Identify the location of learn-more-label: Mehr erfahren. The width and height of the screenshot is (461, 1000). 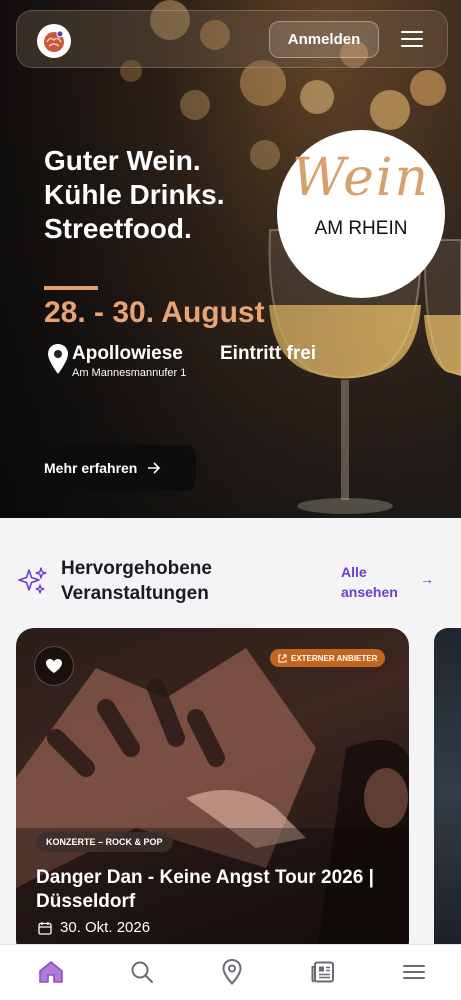
(91, 468).